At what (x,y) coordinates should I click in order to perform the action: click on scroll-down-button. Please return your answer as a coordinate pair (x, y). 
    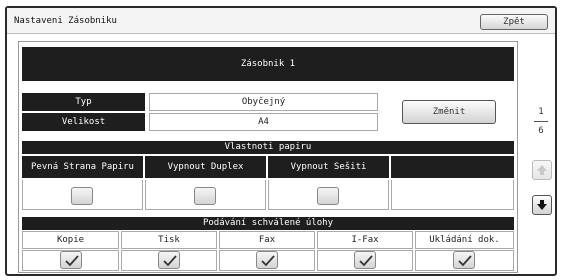
    Looking at the image, I should click on (542, 205).